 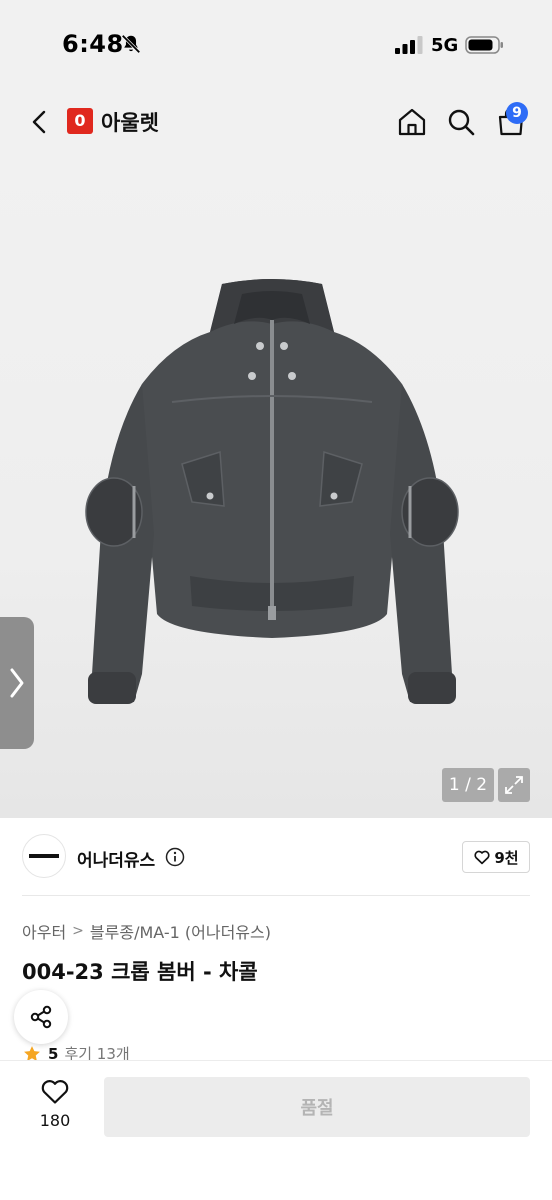 I want to click on home-icon, so click(x=412, y=122).